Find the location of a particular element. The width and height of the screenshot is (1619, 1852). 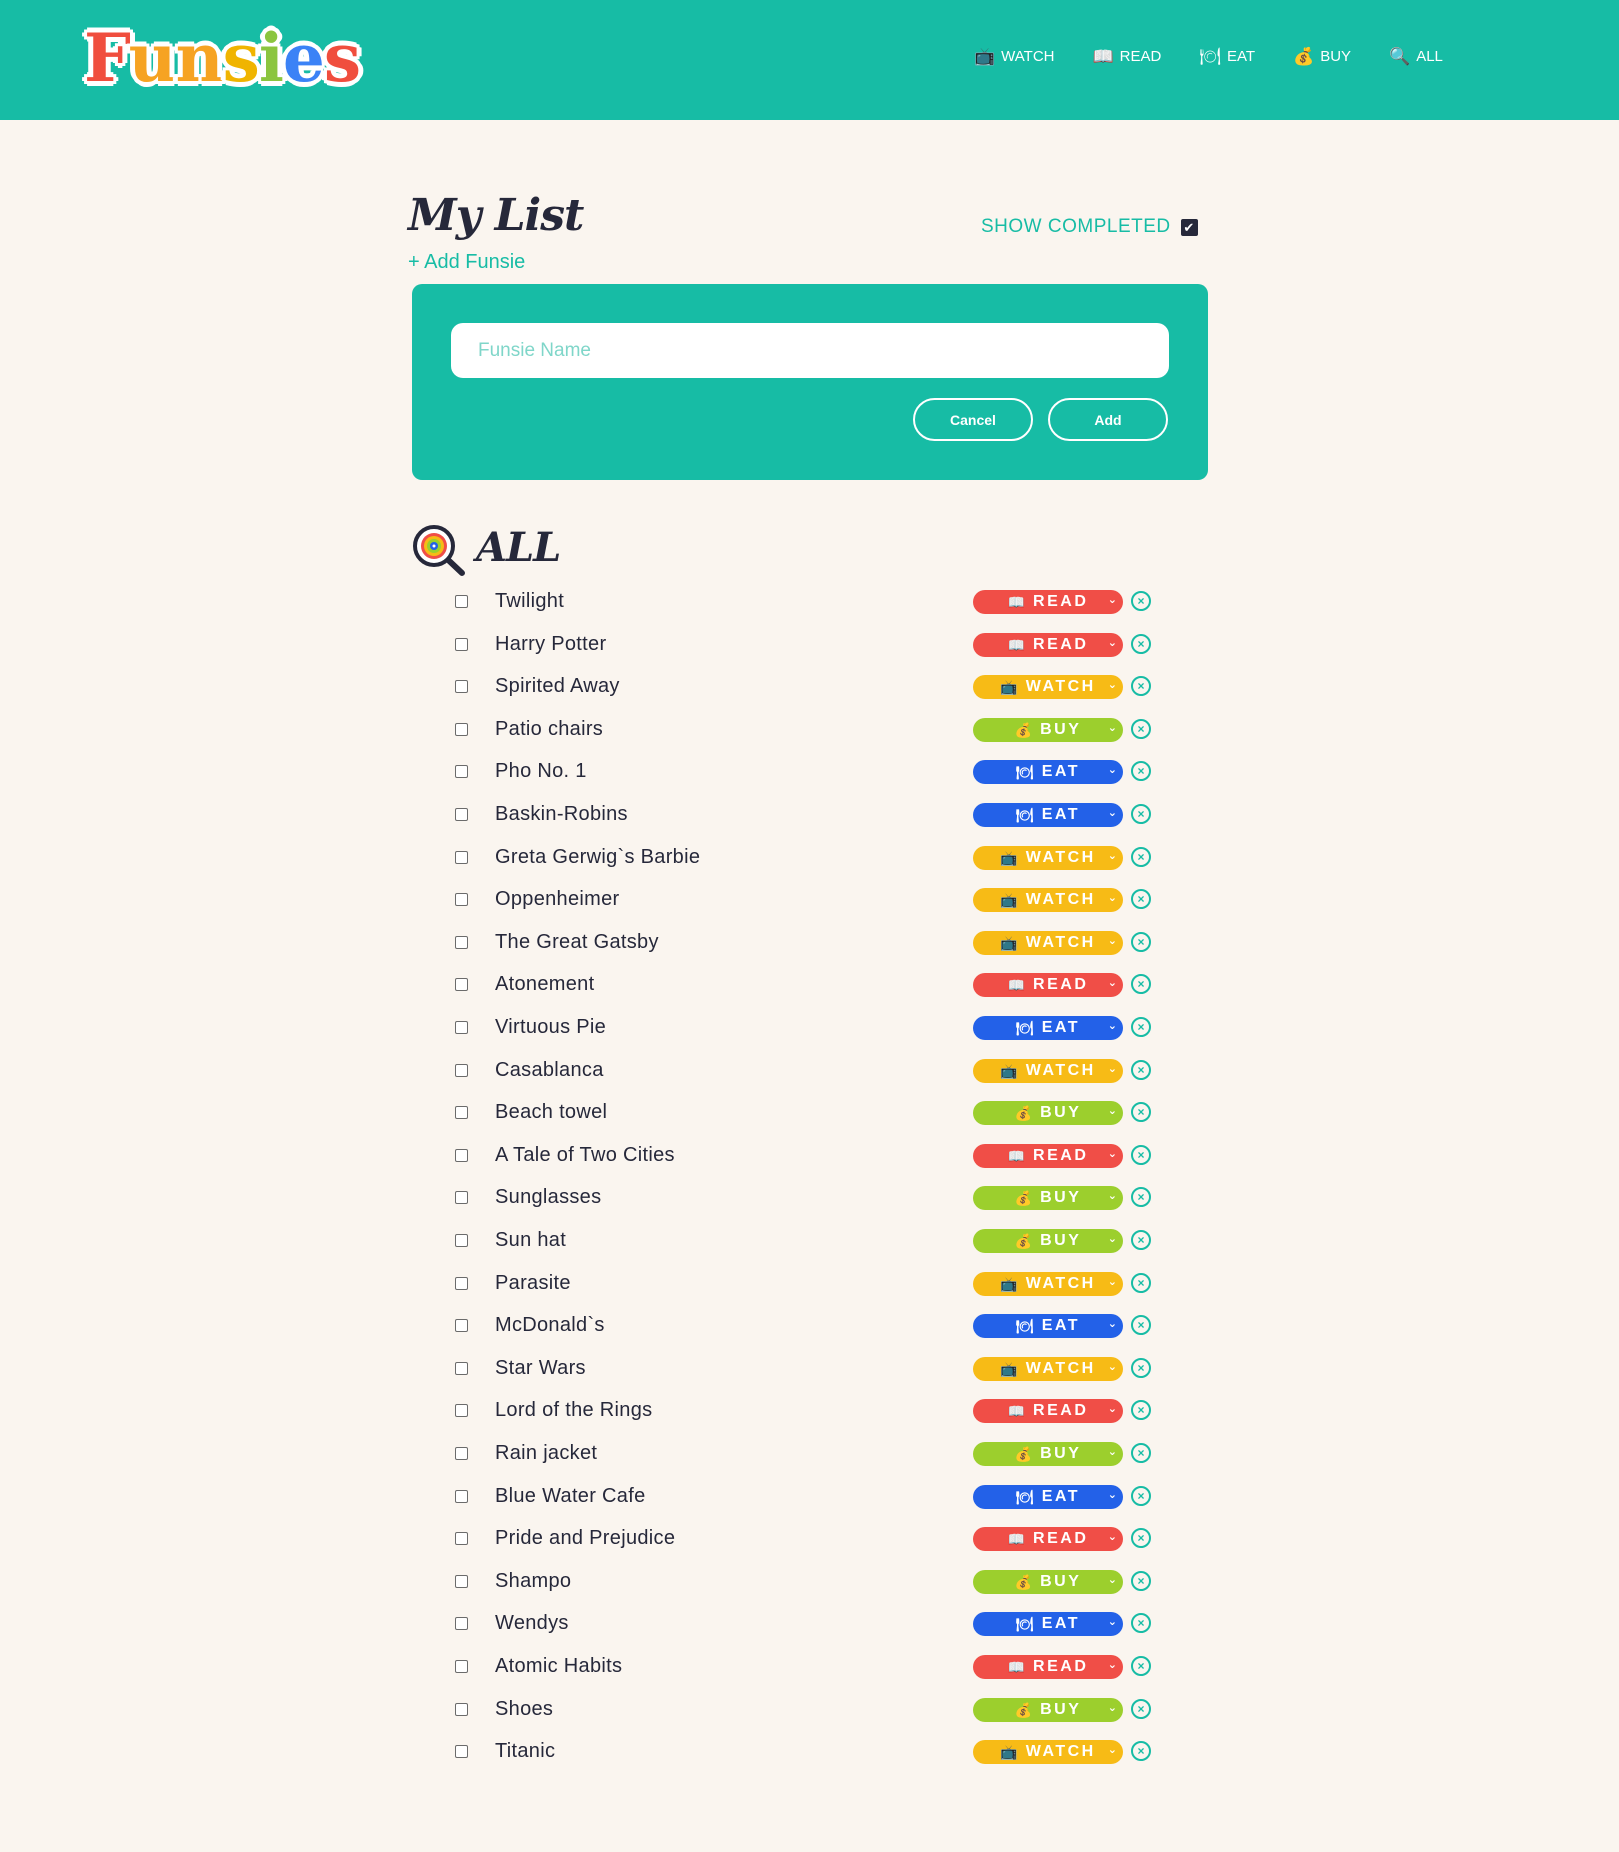

cancel-button: Cancel is located at coordinates (973, 419).